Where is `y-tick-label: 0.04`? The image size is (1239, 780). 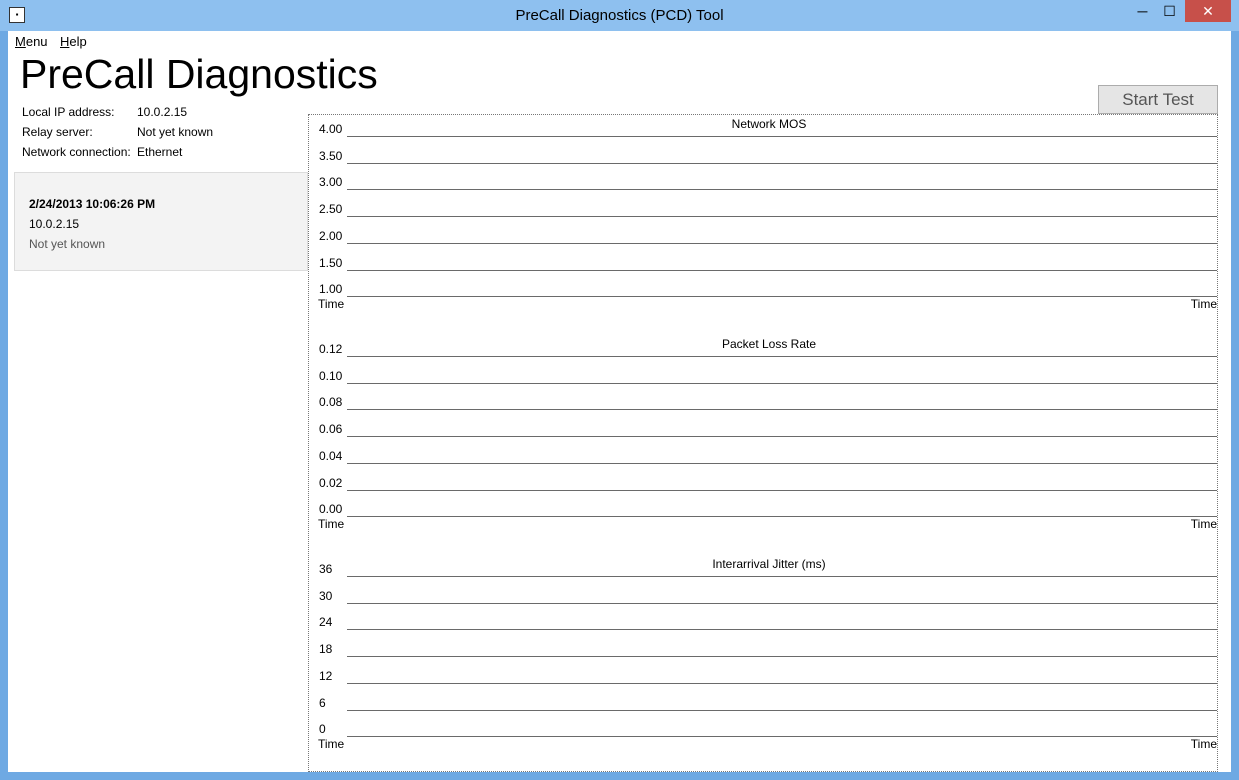
y-tick-label: 0.04 is located at coordinates (331, 455).